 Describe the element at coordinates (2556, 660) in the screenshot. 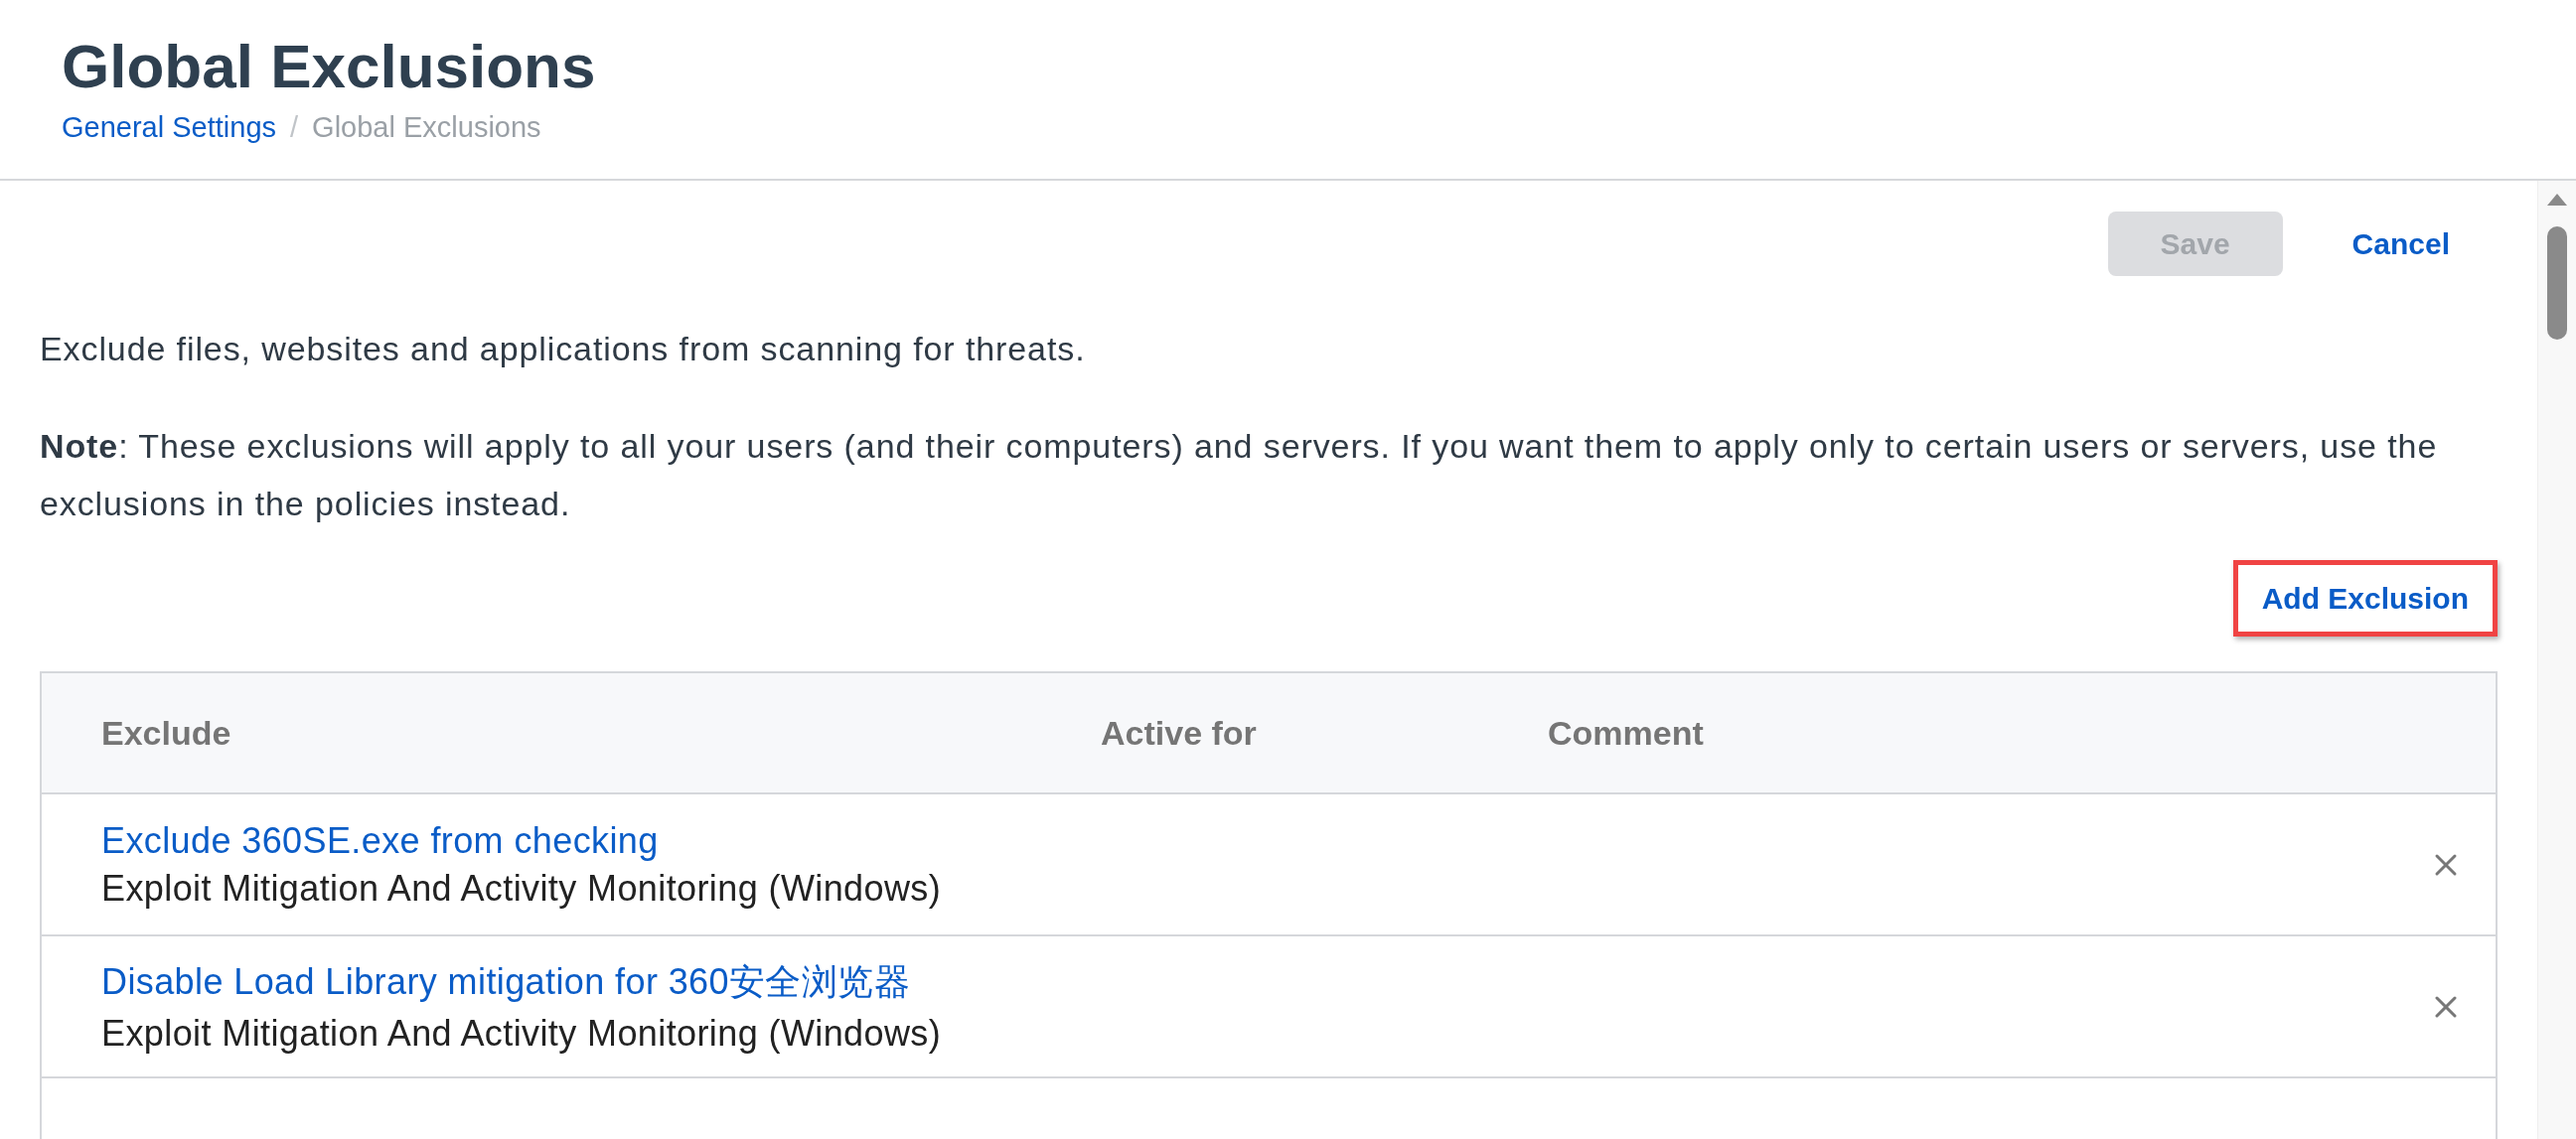

I see `scrollbar-track` at that location.